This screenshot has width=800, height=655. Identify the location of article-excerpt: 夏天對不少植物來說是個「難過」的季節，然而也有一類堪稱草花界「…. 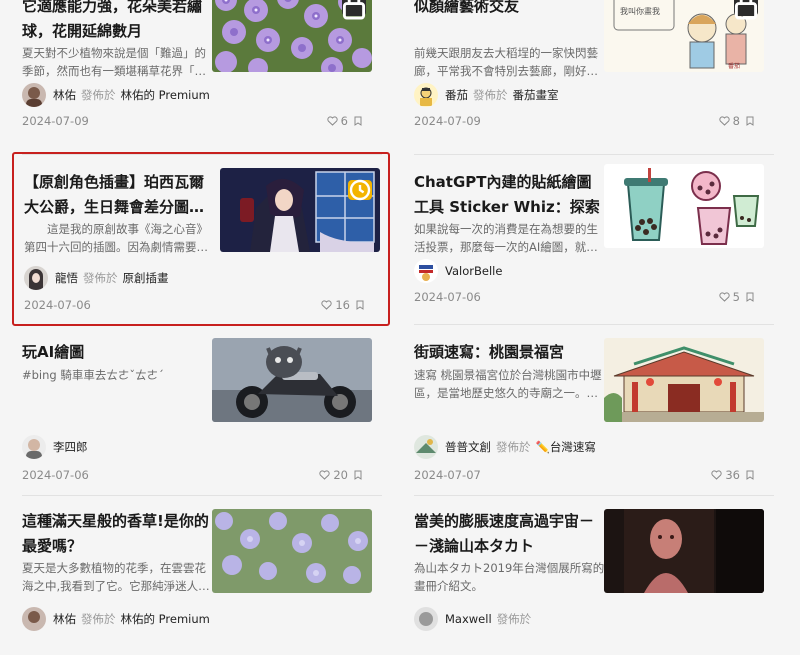
(114, 62).